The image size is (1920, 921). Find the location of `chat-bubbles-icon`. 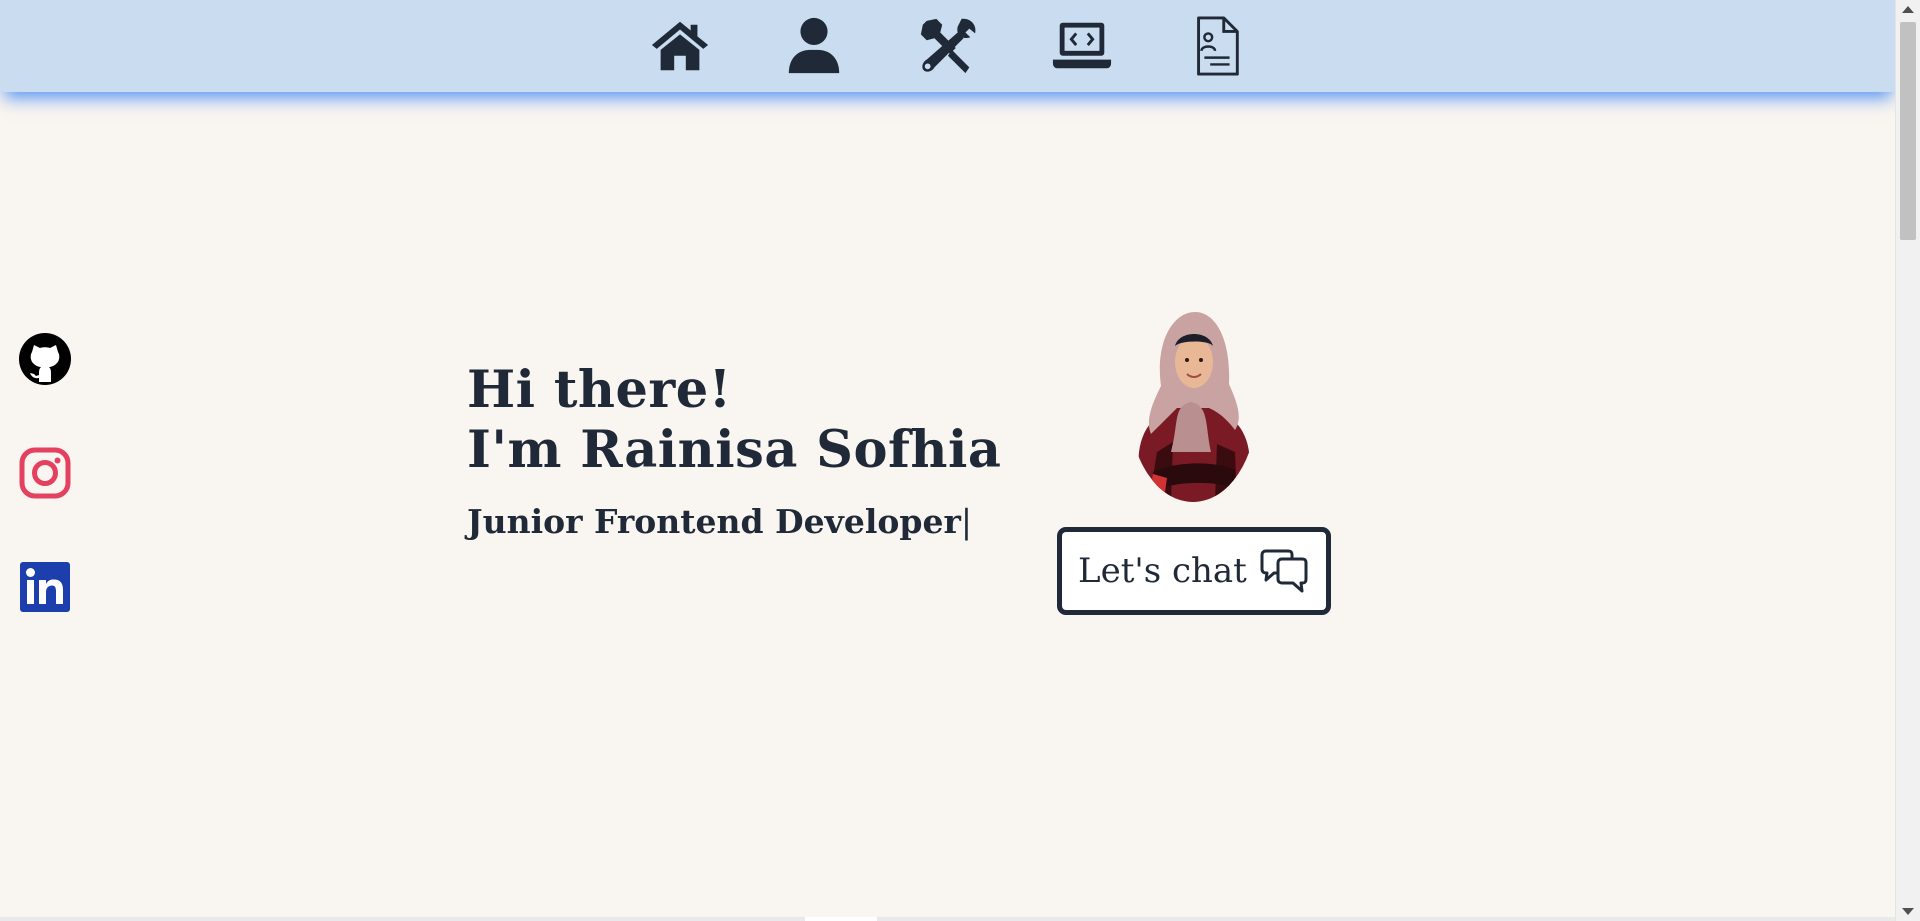

chat-bubbles-icon is located at coordinates (1284, 571).